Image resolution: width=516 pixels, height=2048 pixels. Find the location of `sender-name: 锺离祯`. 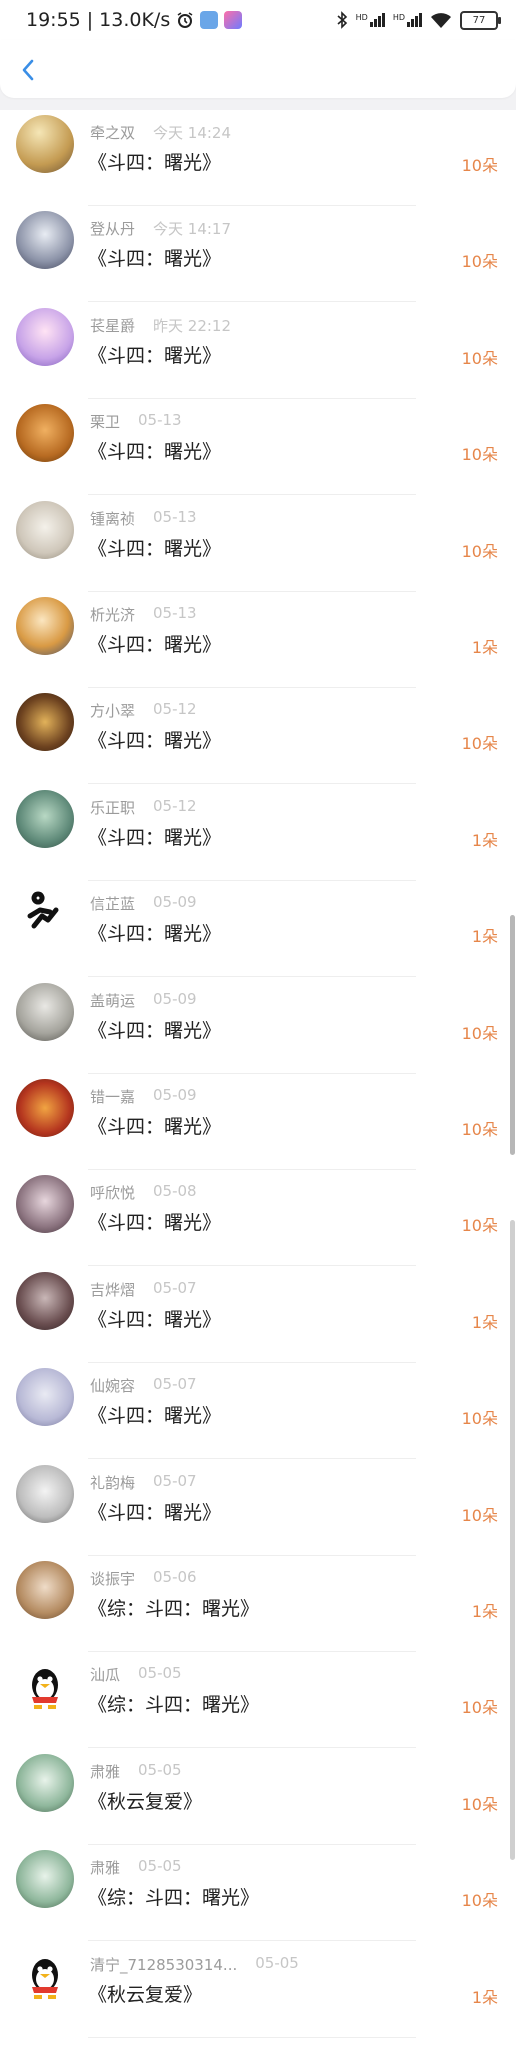

sender-name: 锺离祯 is located at coordinates (113, 518).